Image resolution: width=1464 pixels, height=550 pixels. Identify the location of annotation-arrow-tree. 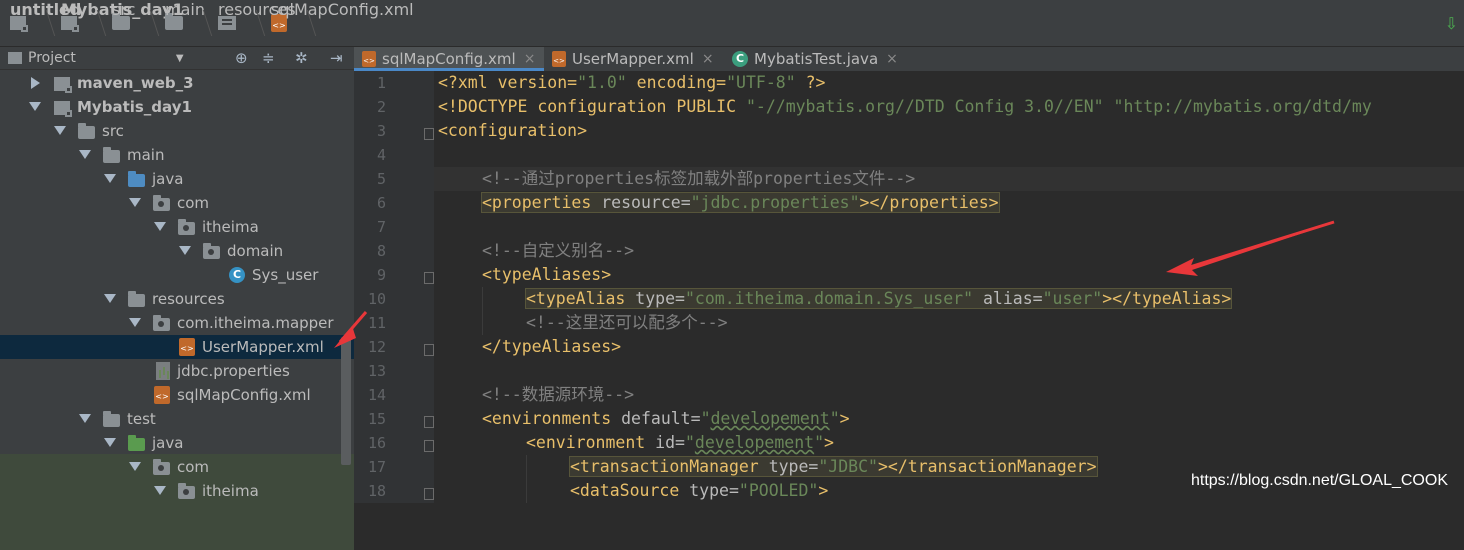
(351, 329).